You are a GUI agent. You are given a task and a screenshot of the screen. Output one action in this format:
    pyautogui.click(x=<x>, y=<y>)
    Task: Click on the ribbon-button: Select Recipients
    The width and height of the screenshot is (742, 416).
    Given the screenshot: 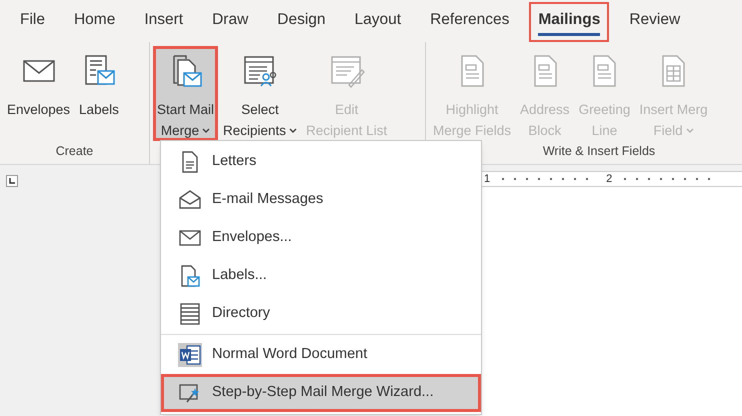 What is the action you would take?
    pyautogui.click(x=260, y=93)
    